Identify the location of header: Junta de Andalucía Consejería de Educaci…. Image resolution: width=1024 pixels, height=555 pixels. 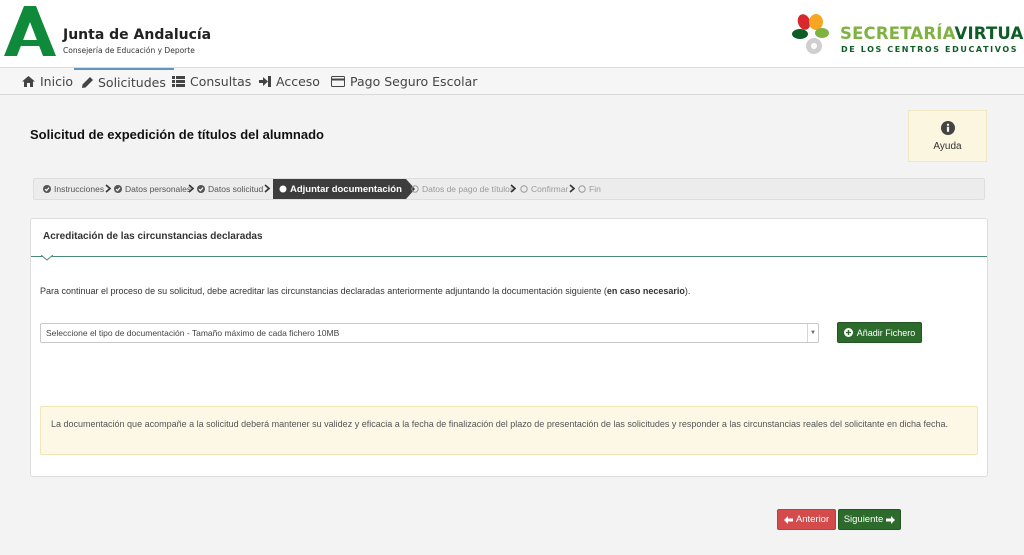
(512, 34).